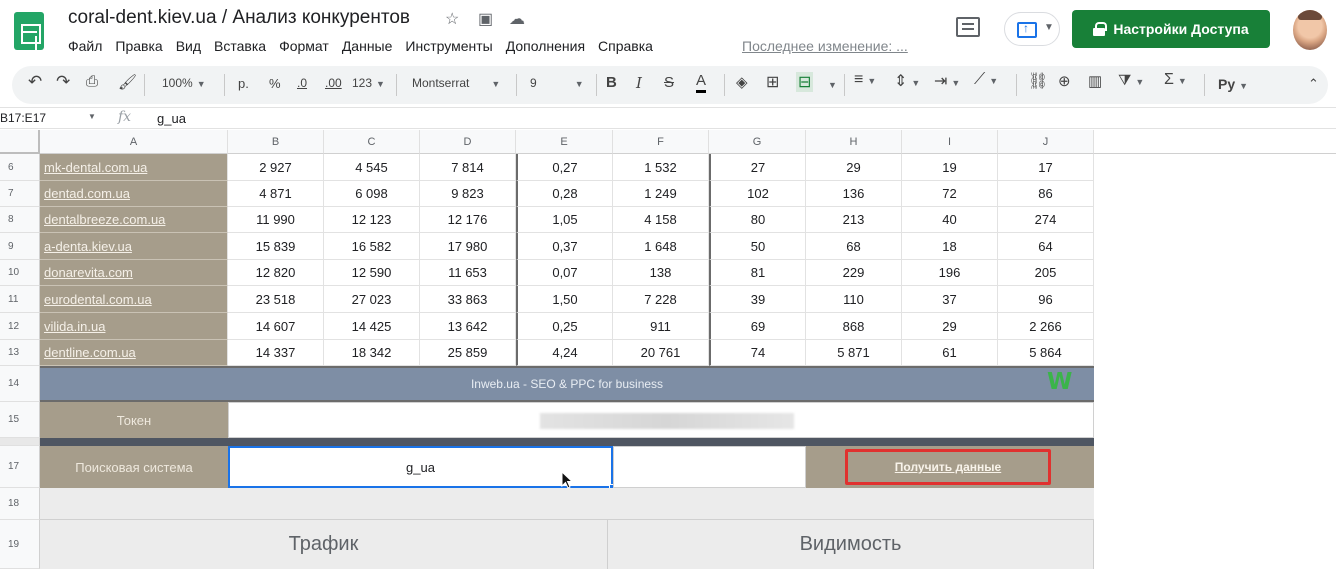 Image resolution: width=1336 pixels, height=569 pixels. What do you see at coordinates (661, 246) in the screenshot?
I see `table-cell: 1 648` at bounding box center [661, 246].